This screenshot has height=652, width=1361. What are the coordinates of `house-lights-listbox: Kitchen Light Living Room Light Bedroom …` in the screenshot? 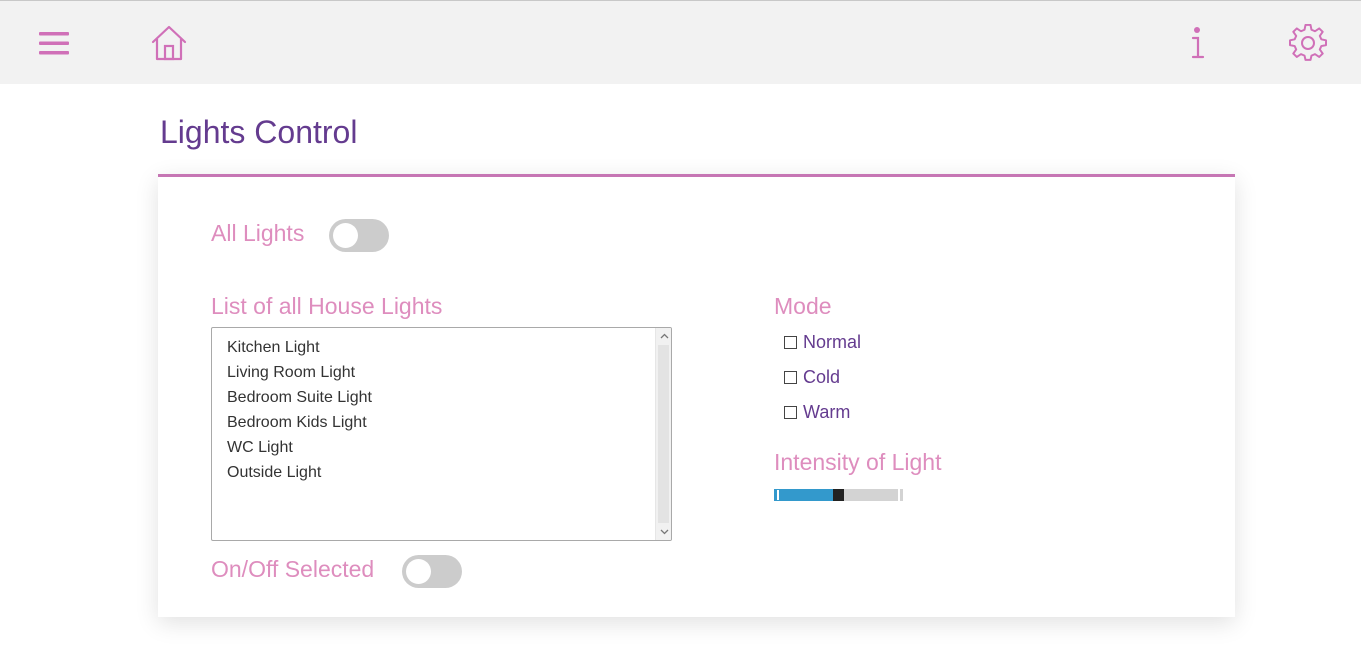 It's located at (441, 434).